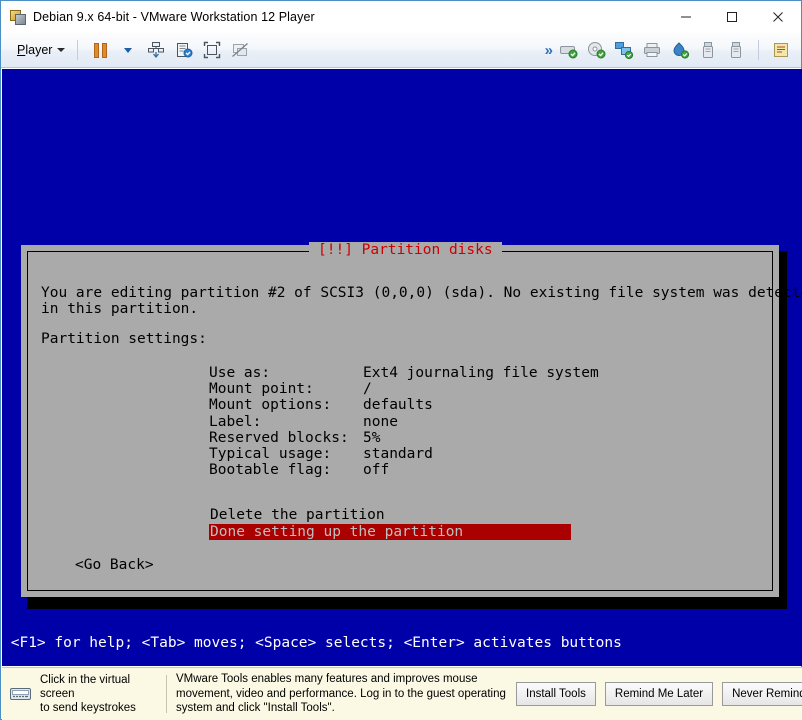  I want to click on tools-separator, so click(166, 694).